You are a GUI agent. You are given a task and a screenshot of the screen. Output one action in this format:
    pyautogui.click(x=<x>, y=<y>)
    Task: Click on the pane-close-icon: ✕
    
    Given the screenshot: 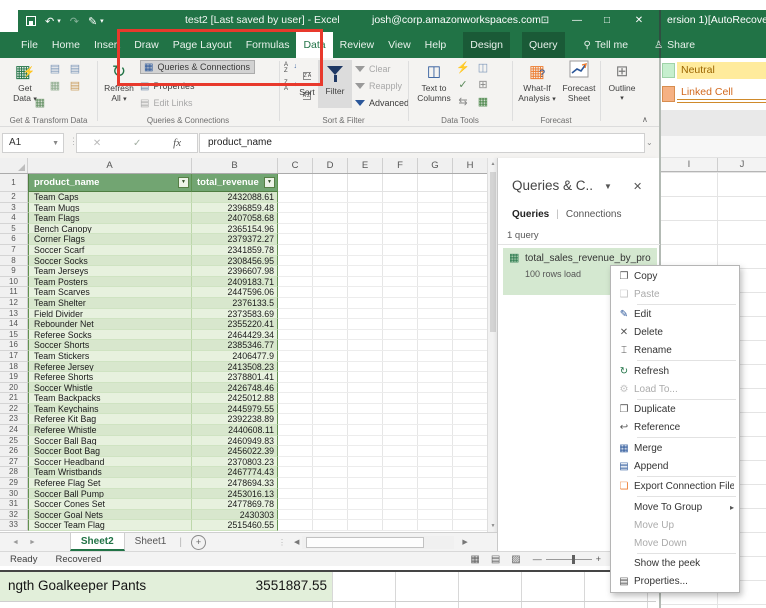 What is the action you would take?
    pyautogui.click(x=637, y=186)
    